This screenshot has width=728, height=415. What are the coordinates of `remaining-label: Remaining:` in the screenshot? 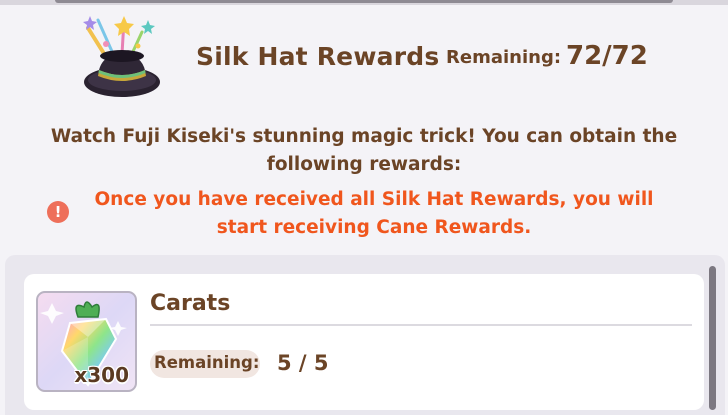 It's located at (504, 57).